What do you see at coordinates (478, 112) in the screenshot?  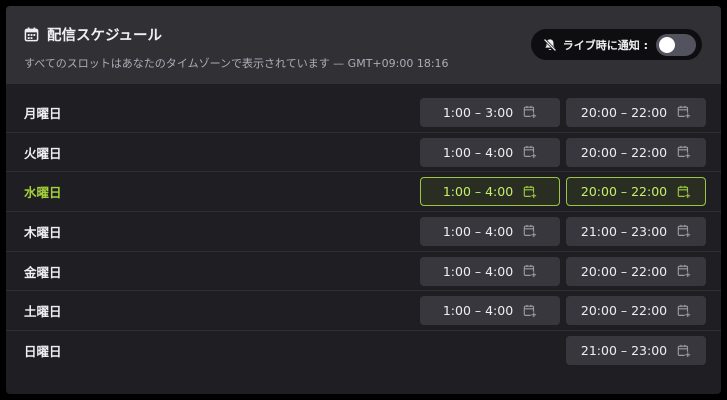 I see `time-slot-label: 1:00 – 3:00` at bounding box center [478, 112].